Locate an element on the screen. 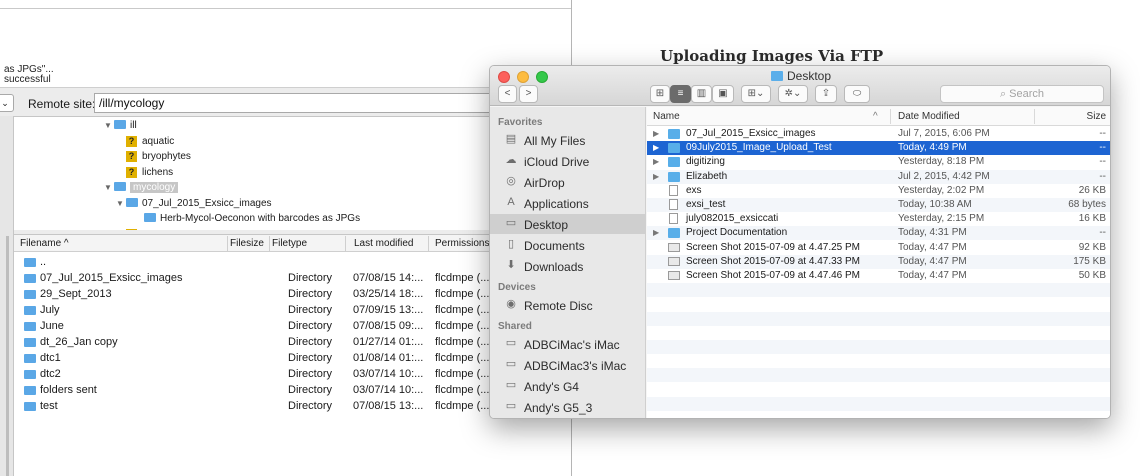  sidebar-item-downloads: ⬇ Downloads is located at coordinates (567, 266).